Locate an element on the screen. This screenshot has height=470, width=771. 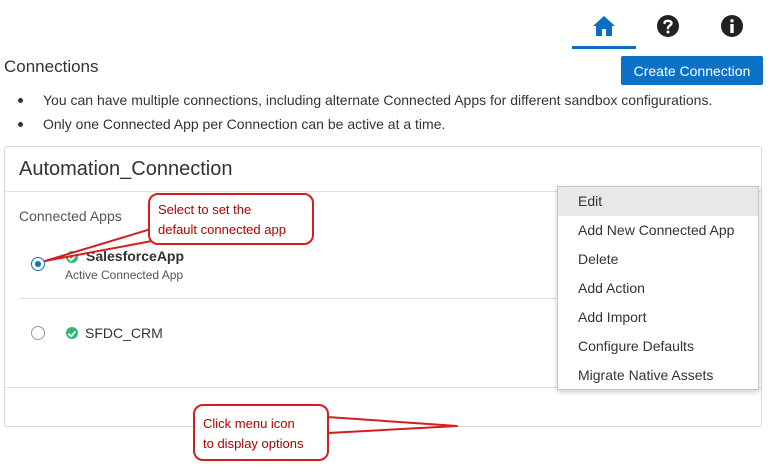
callout-radio-hint: Select to set the default connected app is located at coordinates (231, 219).